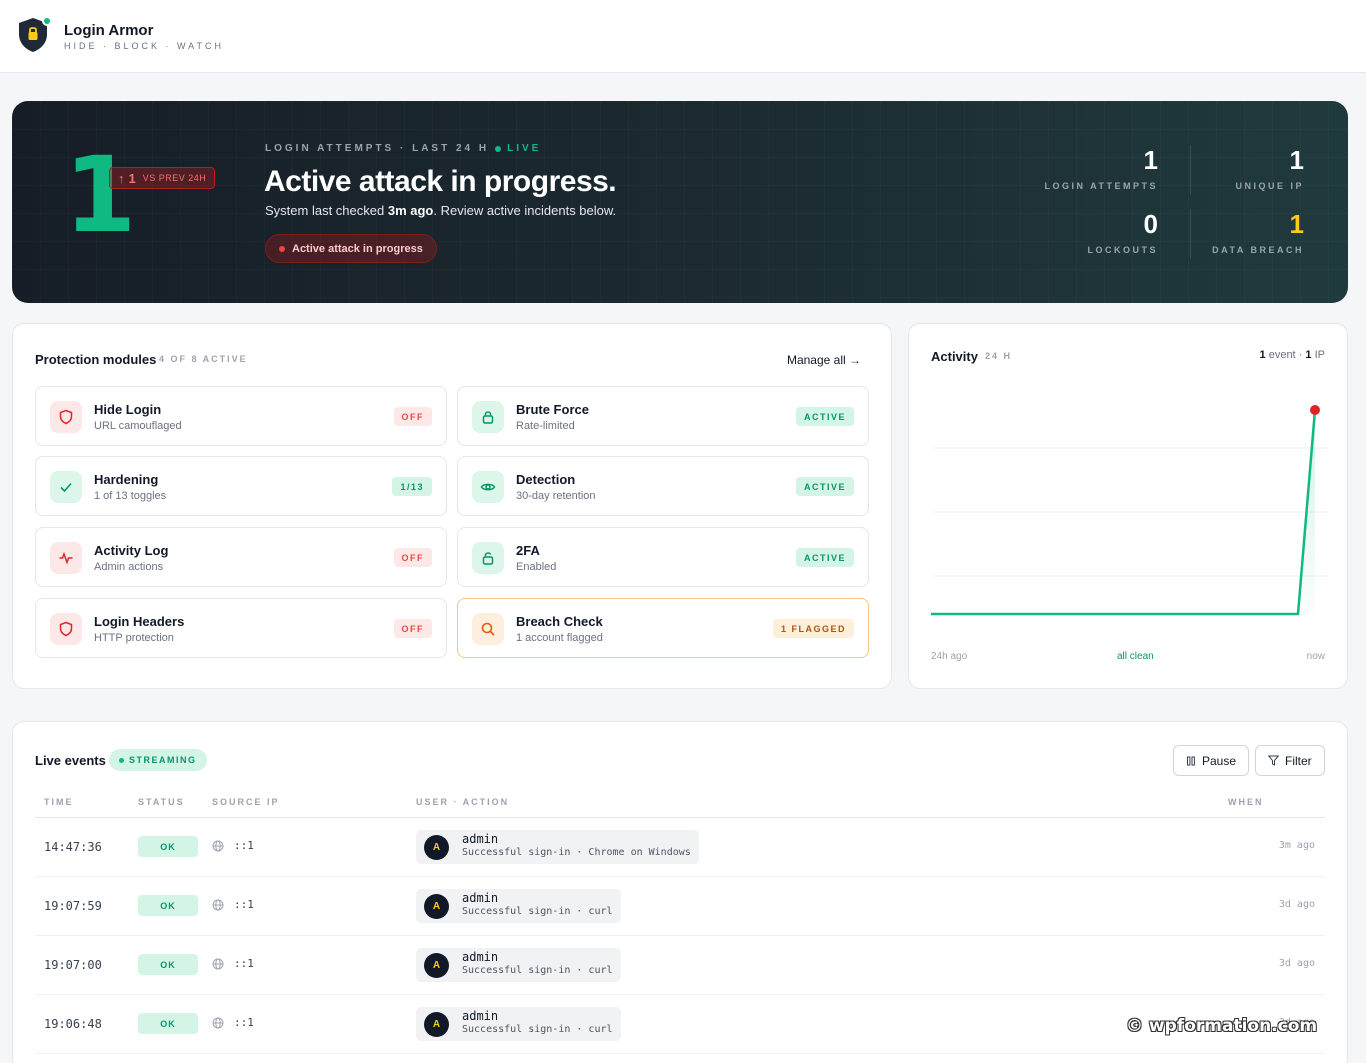  I want to click on summary-ip-label: IP, so click(1319, 355).